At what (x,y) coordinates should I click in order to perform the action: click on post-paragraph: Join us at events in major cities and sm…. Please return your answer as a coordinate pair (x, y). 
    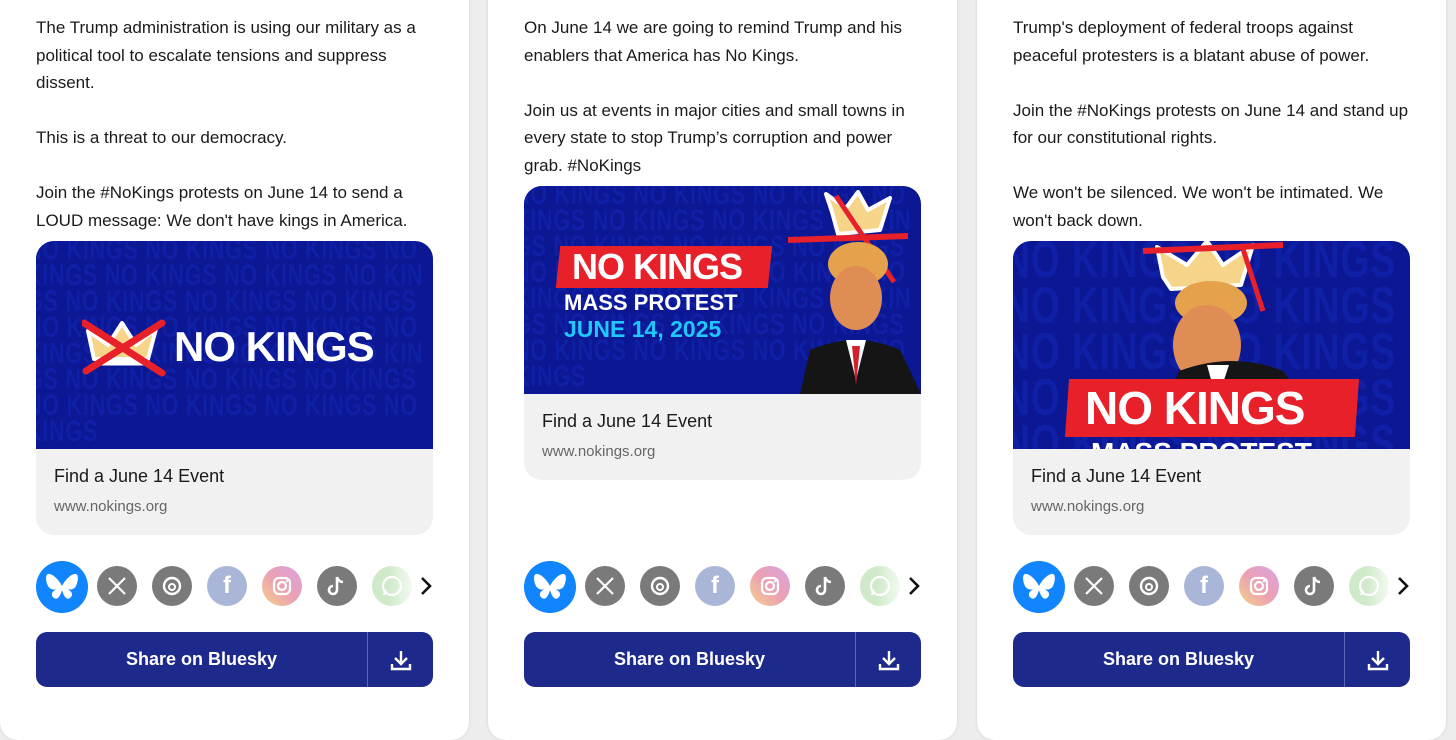
    Looking at the image, I should click on (714, 137).